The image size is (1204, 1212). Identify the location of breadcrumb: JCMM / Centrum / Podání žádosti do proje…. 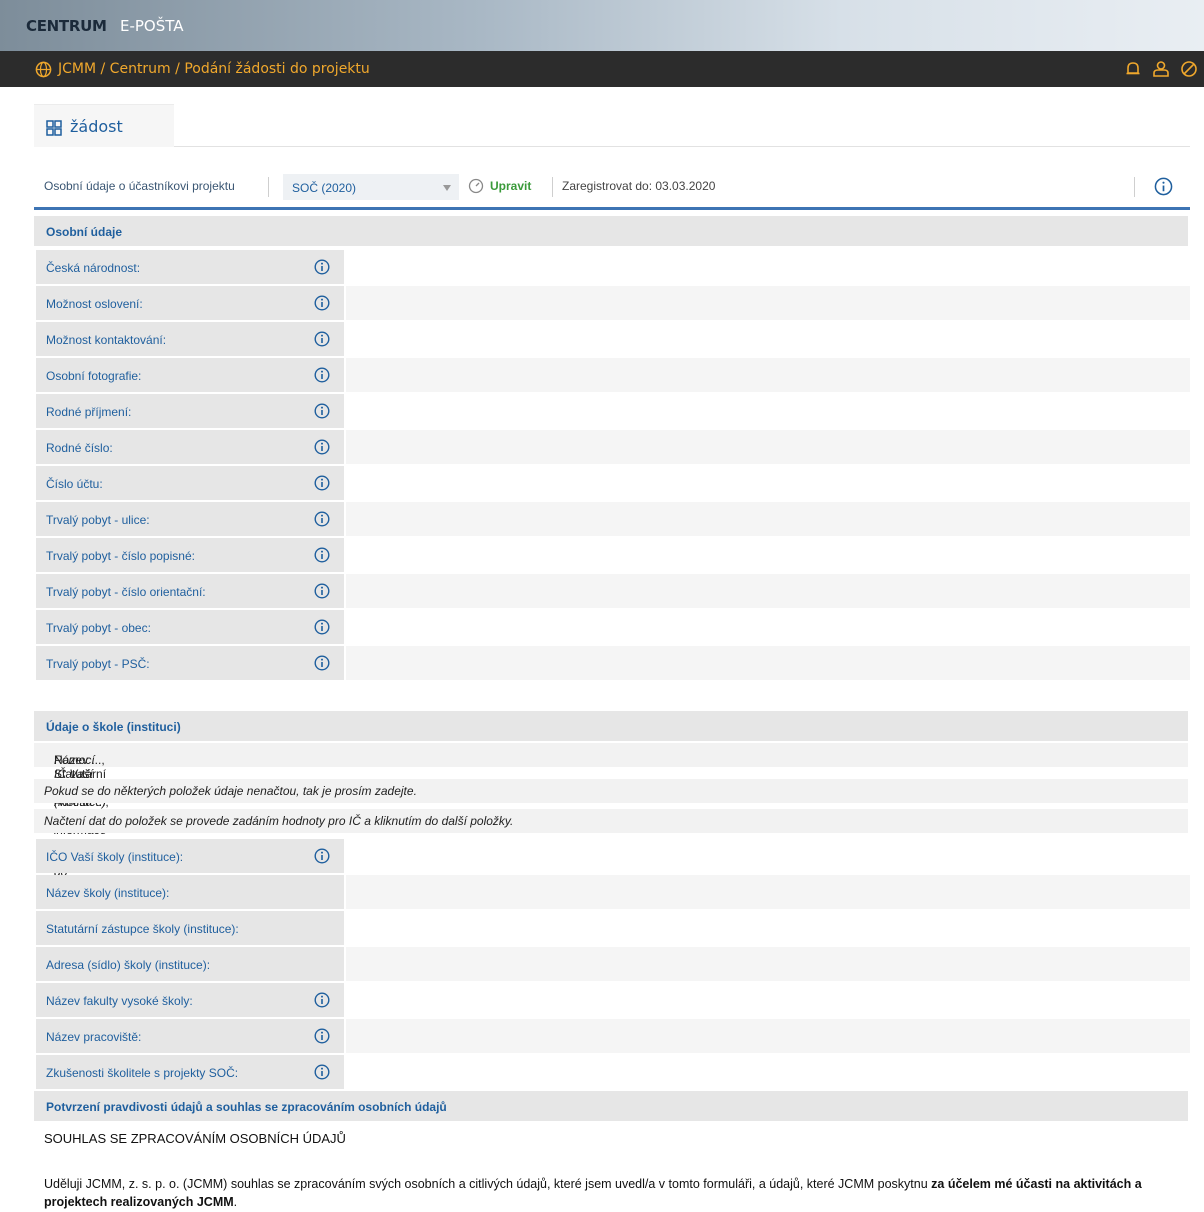
(214, 69).